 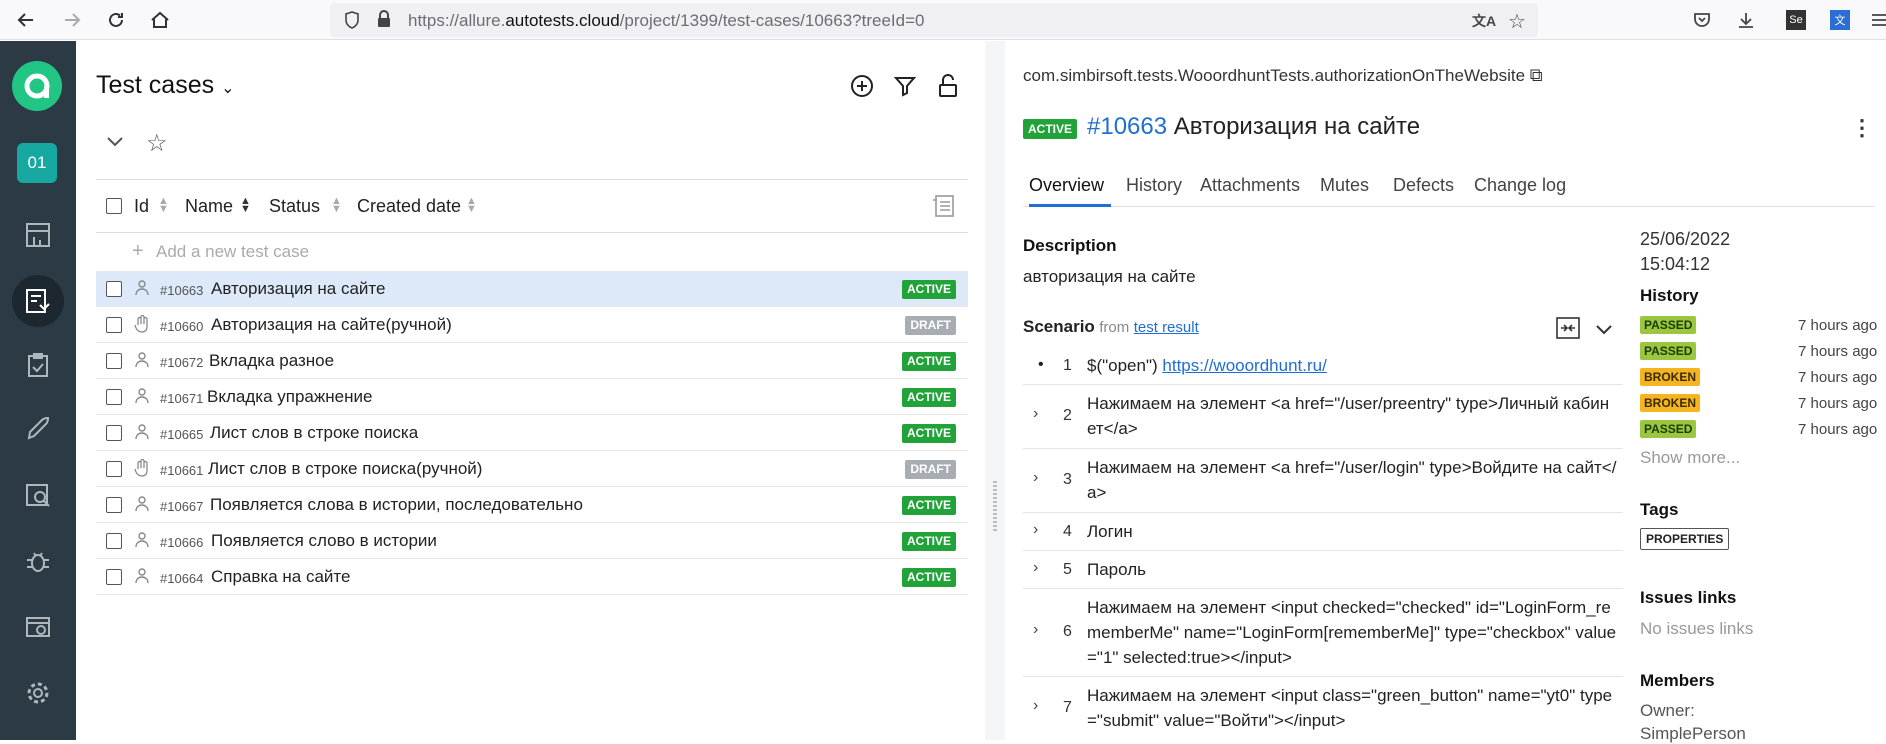 I want to click on unlock-icon, so click(x=948, y=86).